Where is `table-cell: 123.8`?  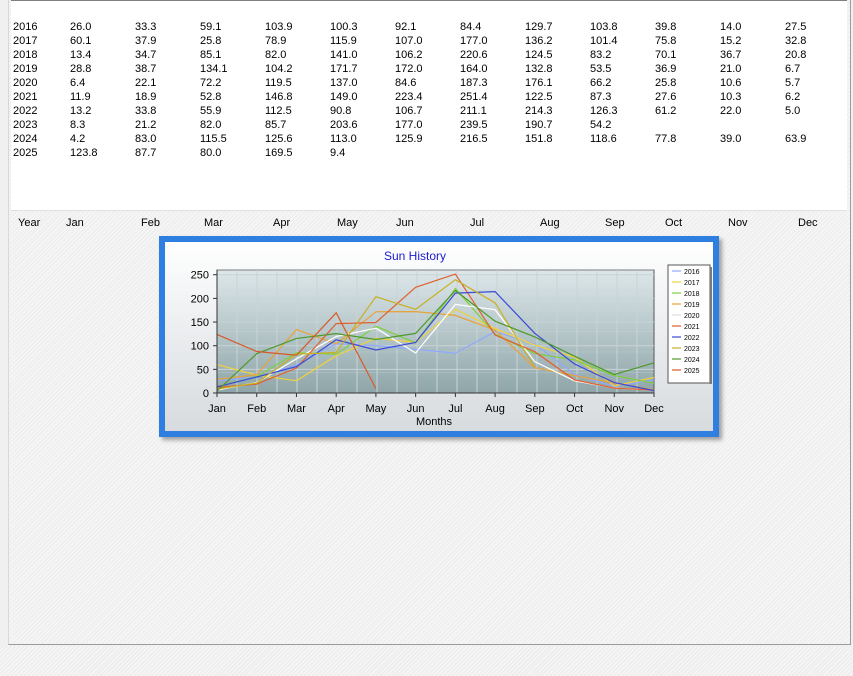 table-cell: 123.8 is located at coordinates (84, 153).